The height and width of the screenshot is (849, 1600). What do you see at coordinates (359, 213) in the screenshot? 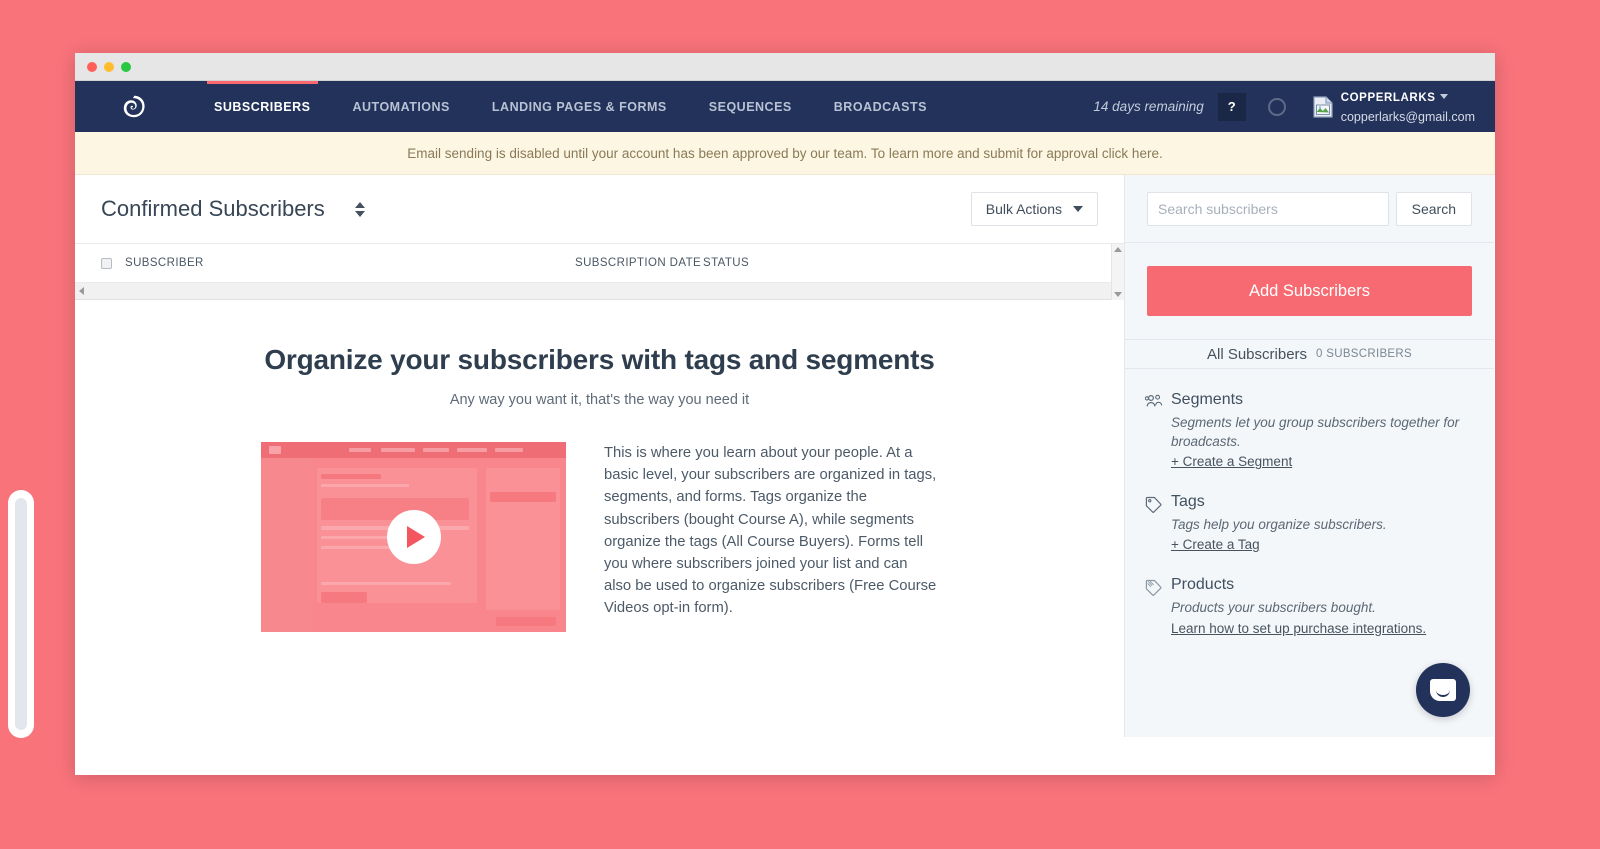
I see `sort-desc-arrow` at bounding box center [359, 213].